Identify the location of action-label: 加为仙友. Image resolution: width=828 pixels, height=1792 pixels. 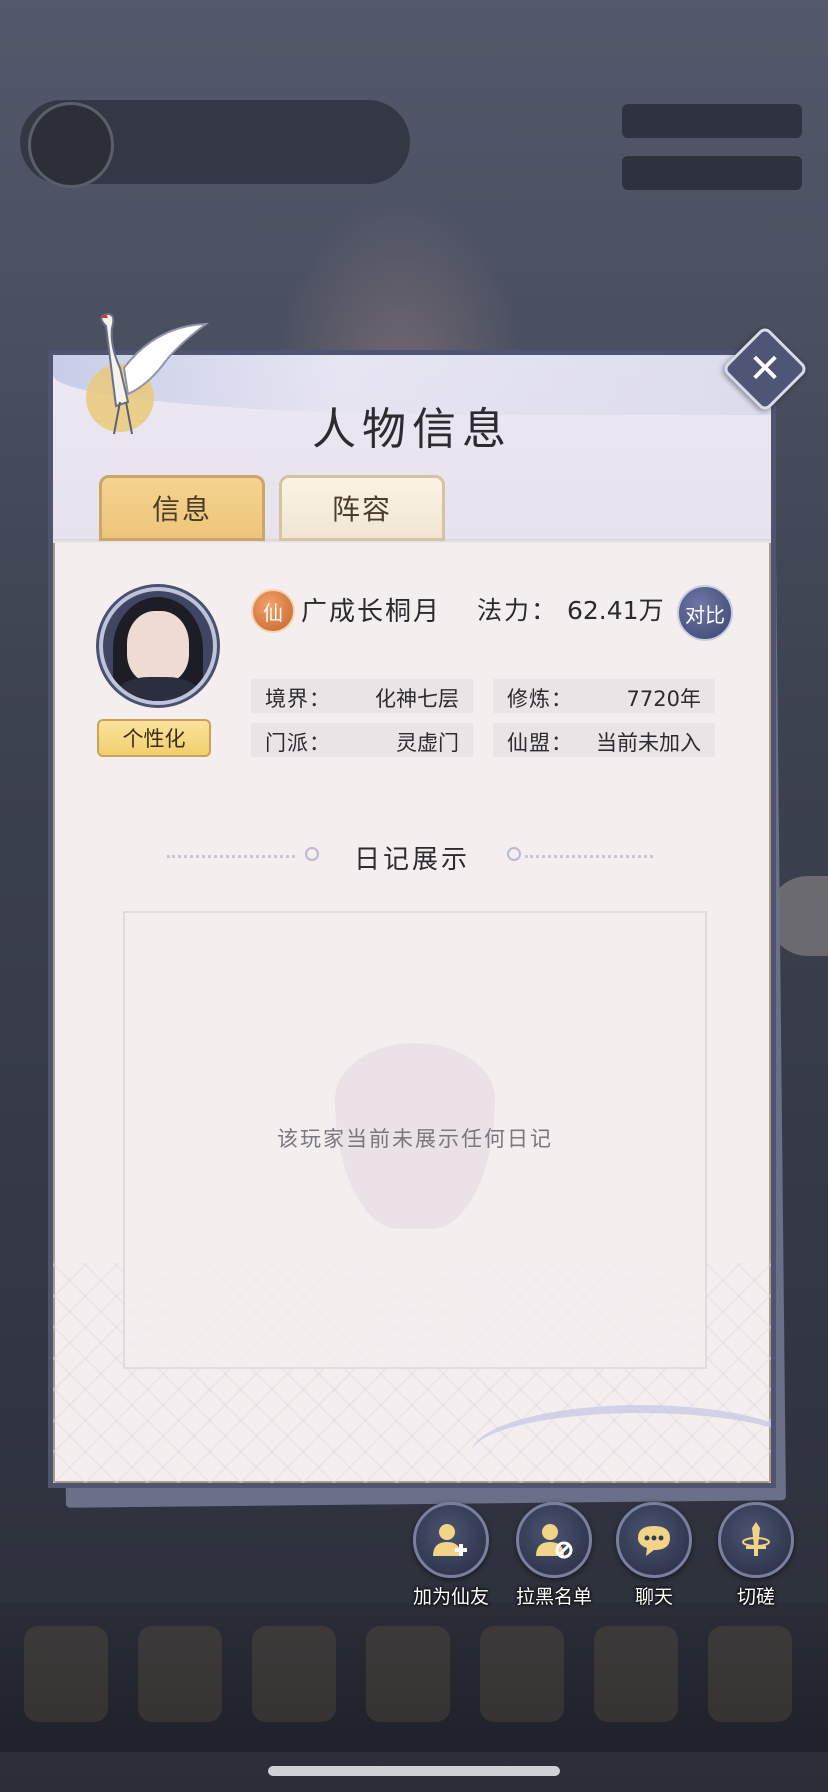
(450, 1597).